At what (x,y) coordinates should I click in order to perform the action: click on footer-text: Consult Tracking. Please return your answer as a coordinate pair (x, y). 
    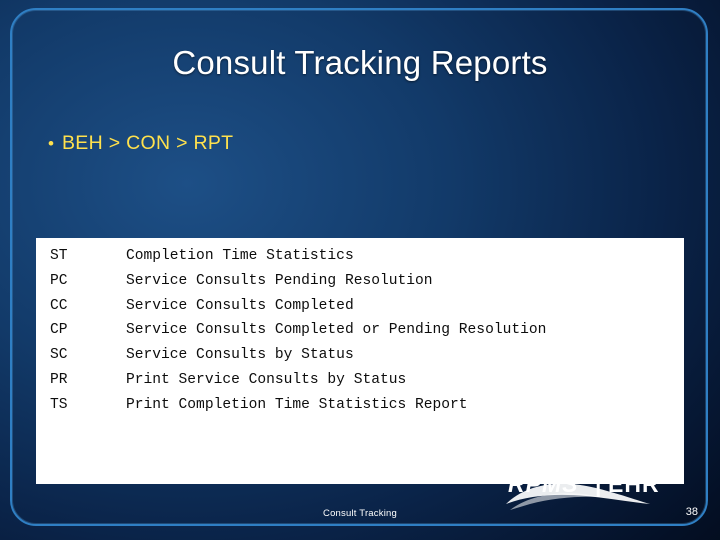
    Looking at the image, I should click on (360, 513).